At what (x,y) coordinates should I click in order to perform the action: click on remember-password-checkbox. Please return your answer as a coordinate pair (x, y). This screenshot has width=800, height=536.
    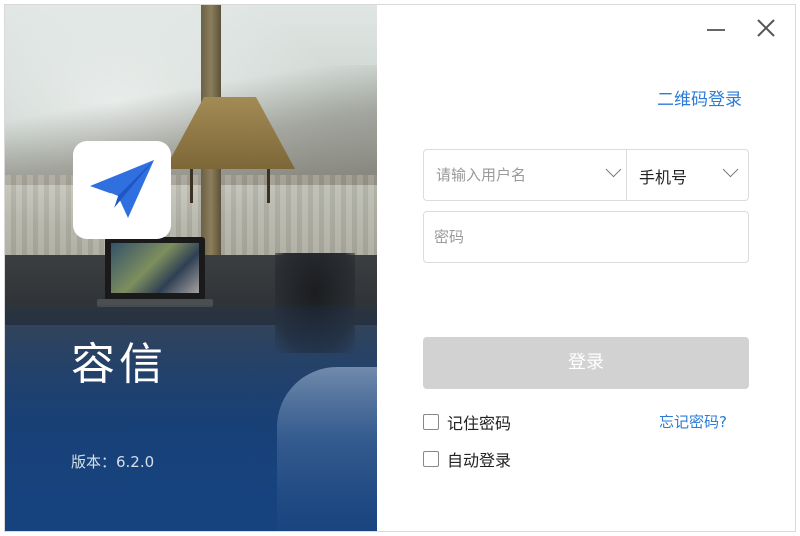
    Looking at the image, I should click on (431, 422).